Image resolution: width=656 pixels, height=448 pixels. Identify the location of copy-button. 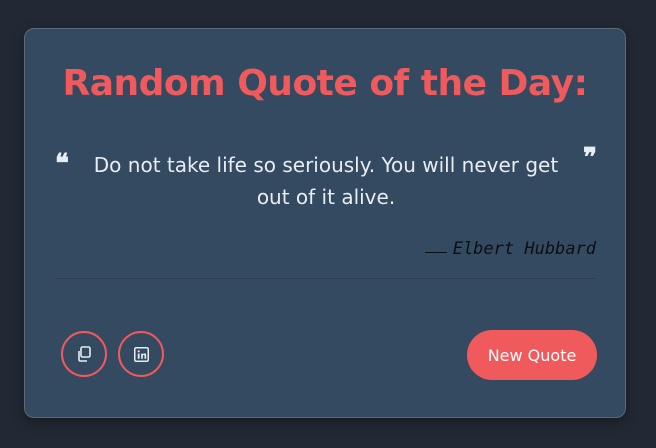
(84, 354).